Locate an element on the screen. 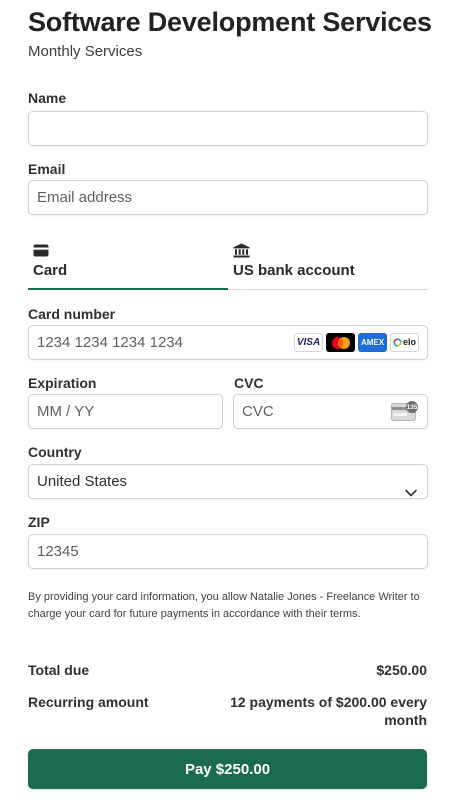 This screenshot has width=464, height=799. amex-icon: AMEX is located at coordinates (372, 342).